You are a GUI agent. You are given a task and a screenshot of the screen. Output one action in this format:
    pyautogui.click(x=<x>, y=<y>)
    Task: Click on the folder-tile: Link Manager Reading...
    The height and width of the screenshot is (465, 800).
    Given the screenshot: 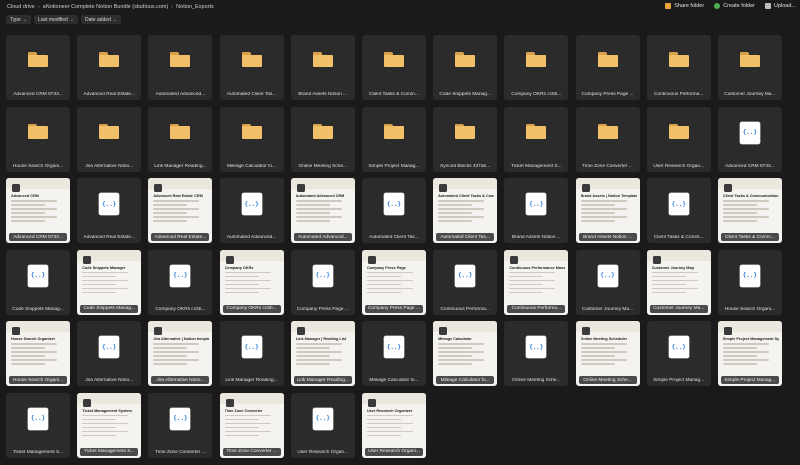 What is the action you would take?
    pyautogui.click(x=180, y=139)
    